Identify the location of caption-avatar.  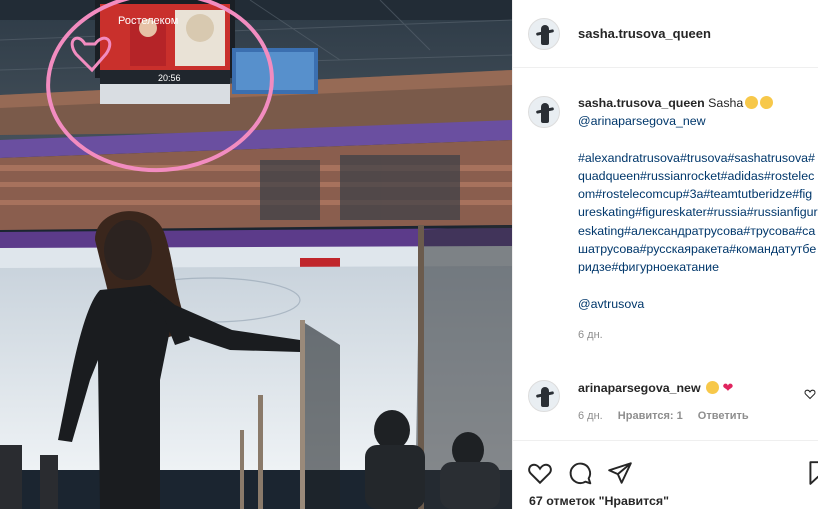
(544, 112).